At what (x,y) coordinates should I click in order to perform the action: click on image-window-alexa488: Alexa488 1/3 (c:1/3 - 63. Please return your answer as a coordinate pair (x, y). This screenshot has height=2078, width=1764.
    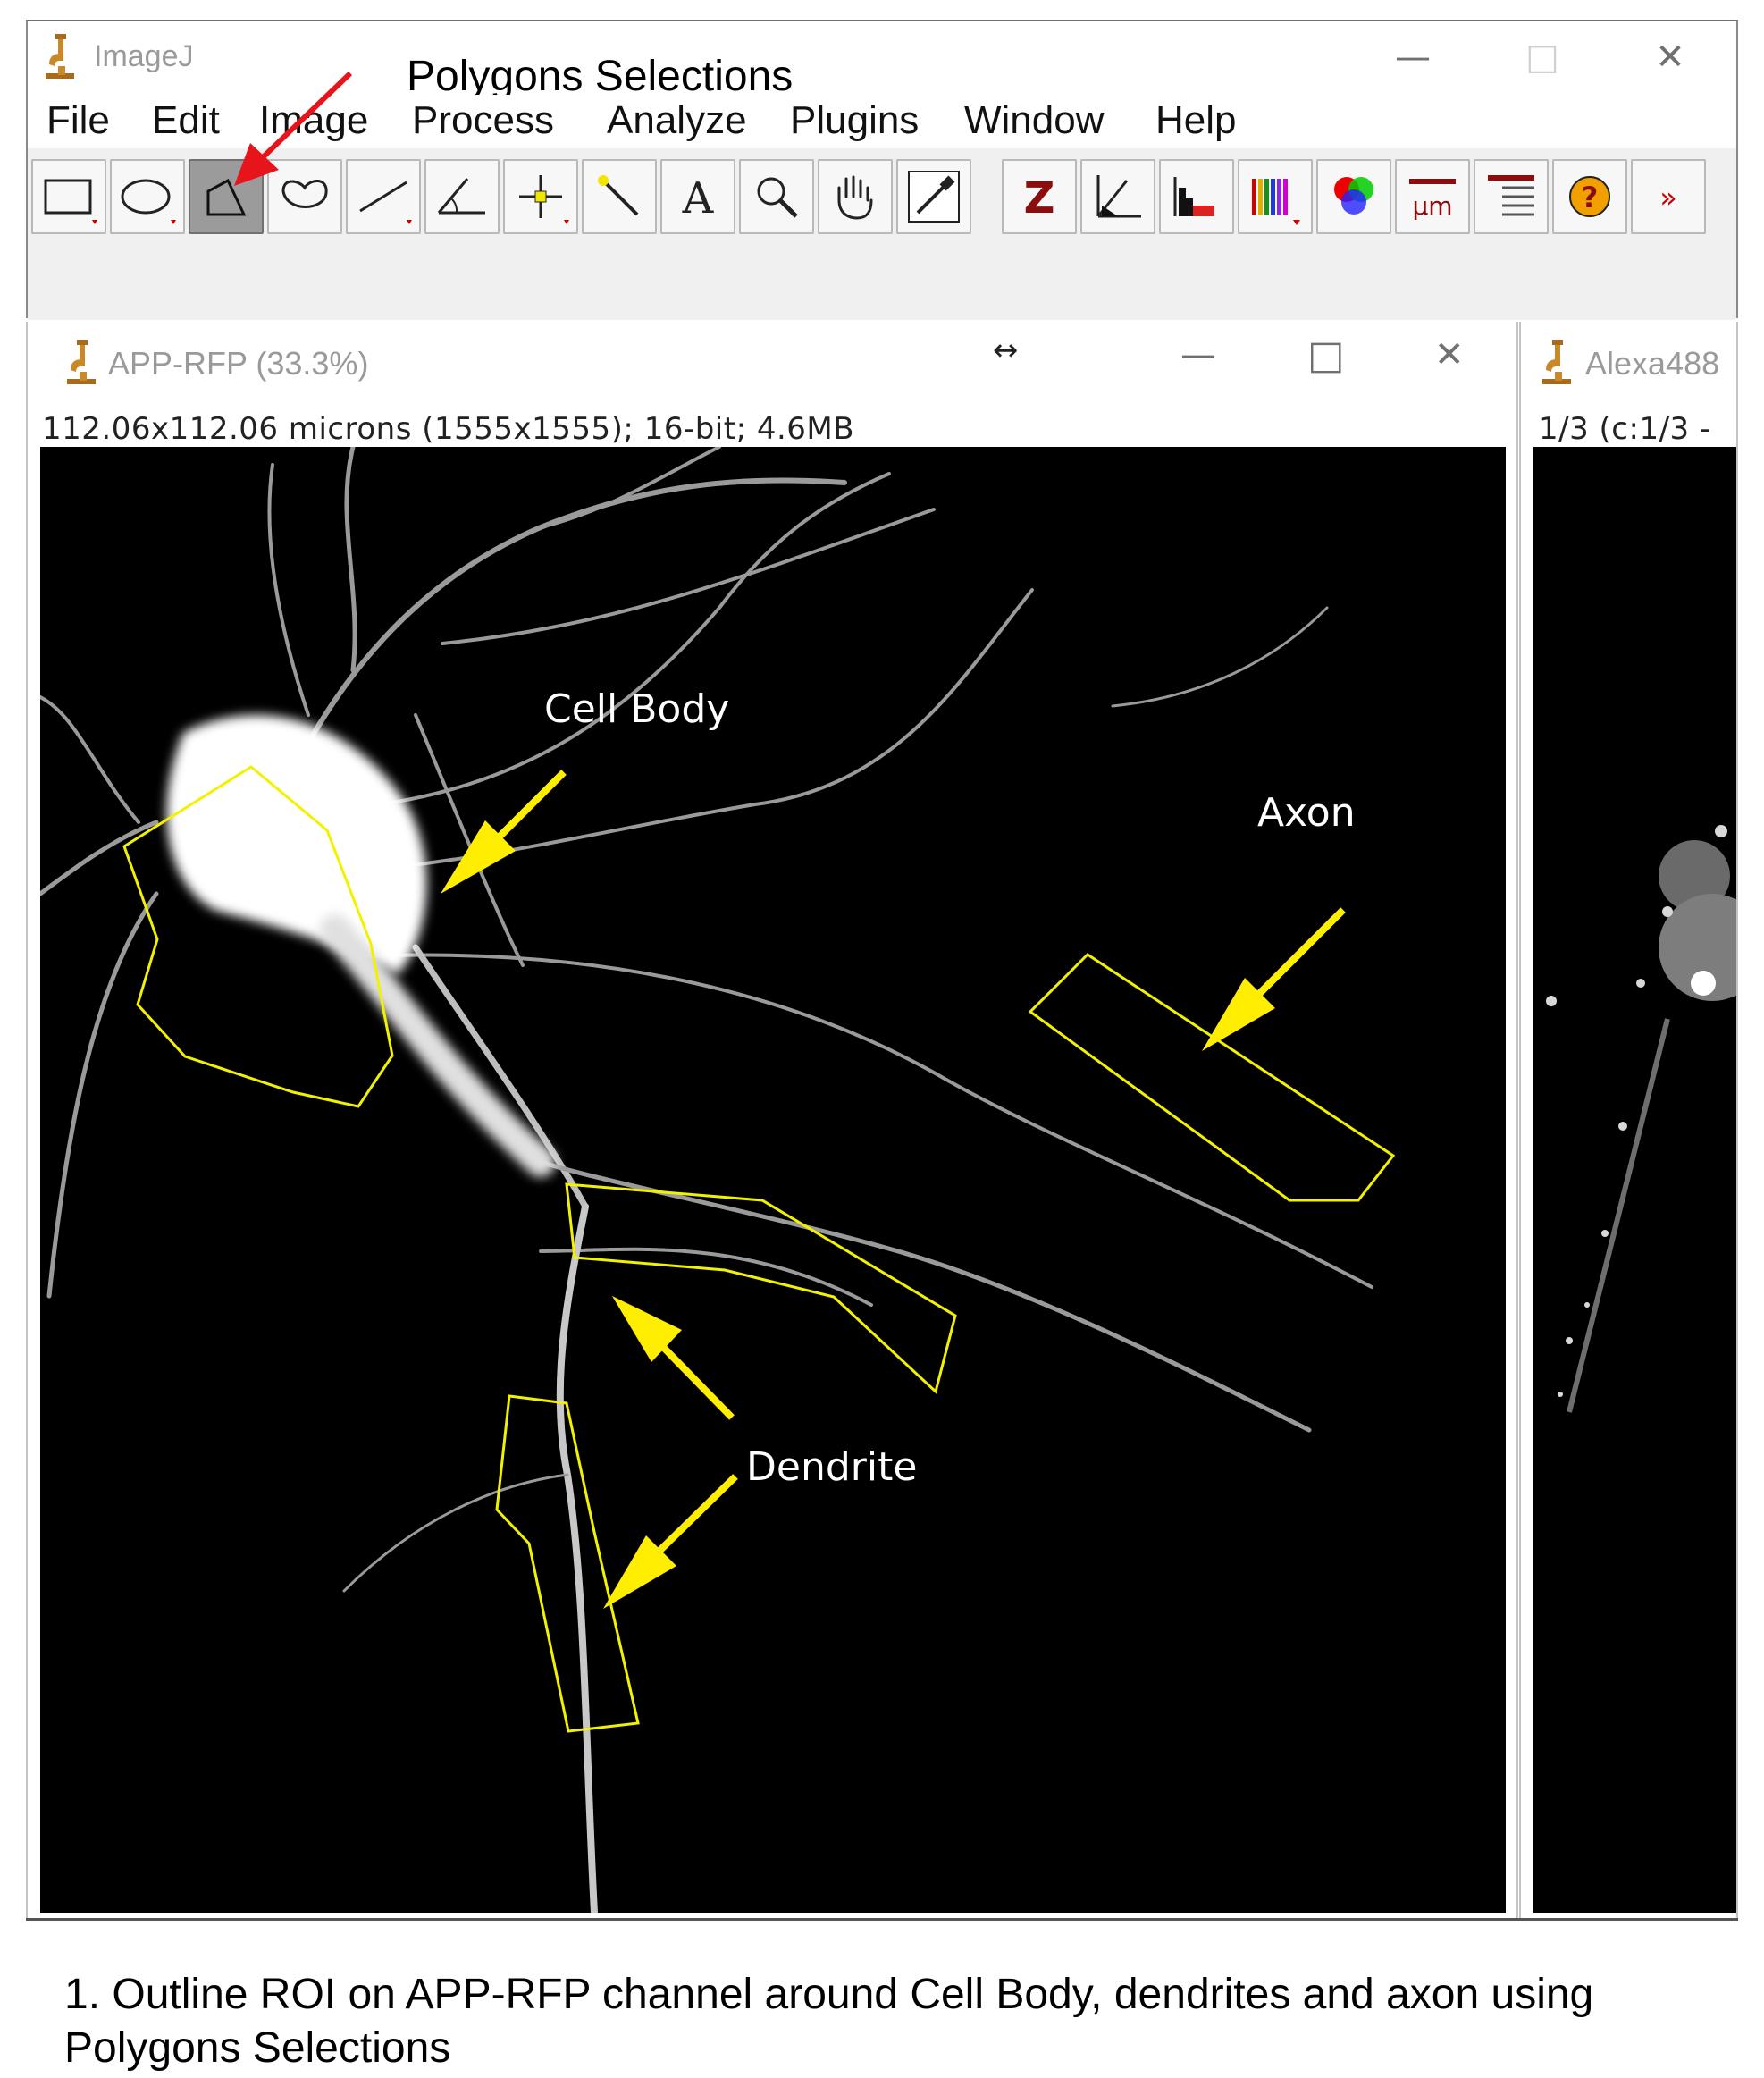
    Looking at the image, I should click on (1628, 1120).